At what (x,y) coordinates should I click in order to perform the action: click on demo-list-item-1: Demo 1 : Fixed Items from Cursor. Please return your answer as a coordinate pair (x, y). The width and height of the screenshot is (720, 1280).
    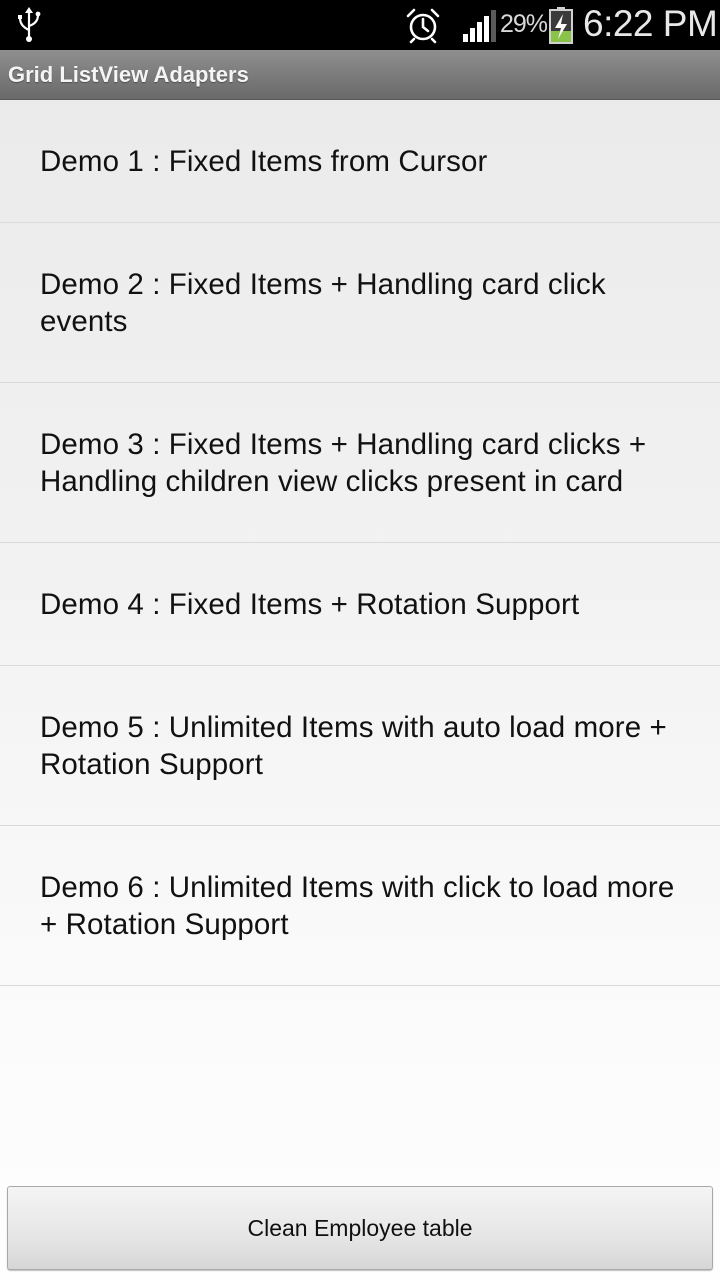
    Looking at the image, I should click on (360, 161).